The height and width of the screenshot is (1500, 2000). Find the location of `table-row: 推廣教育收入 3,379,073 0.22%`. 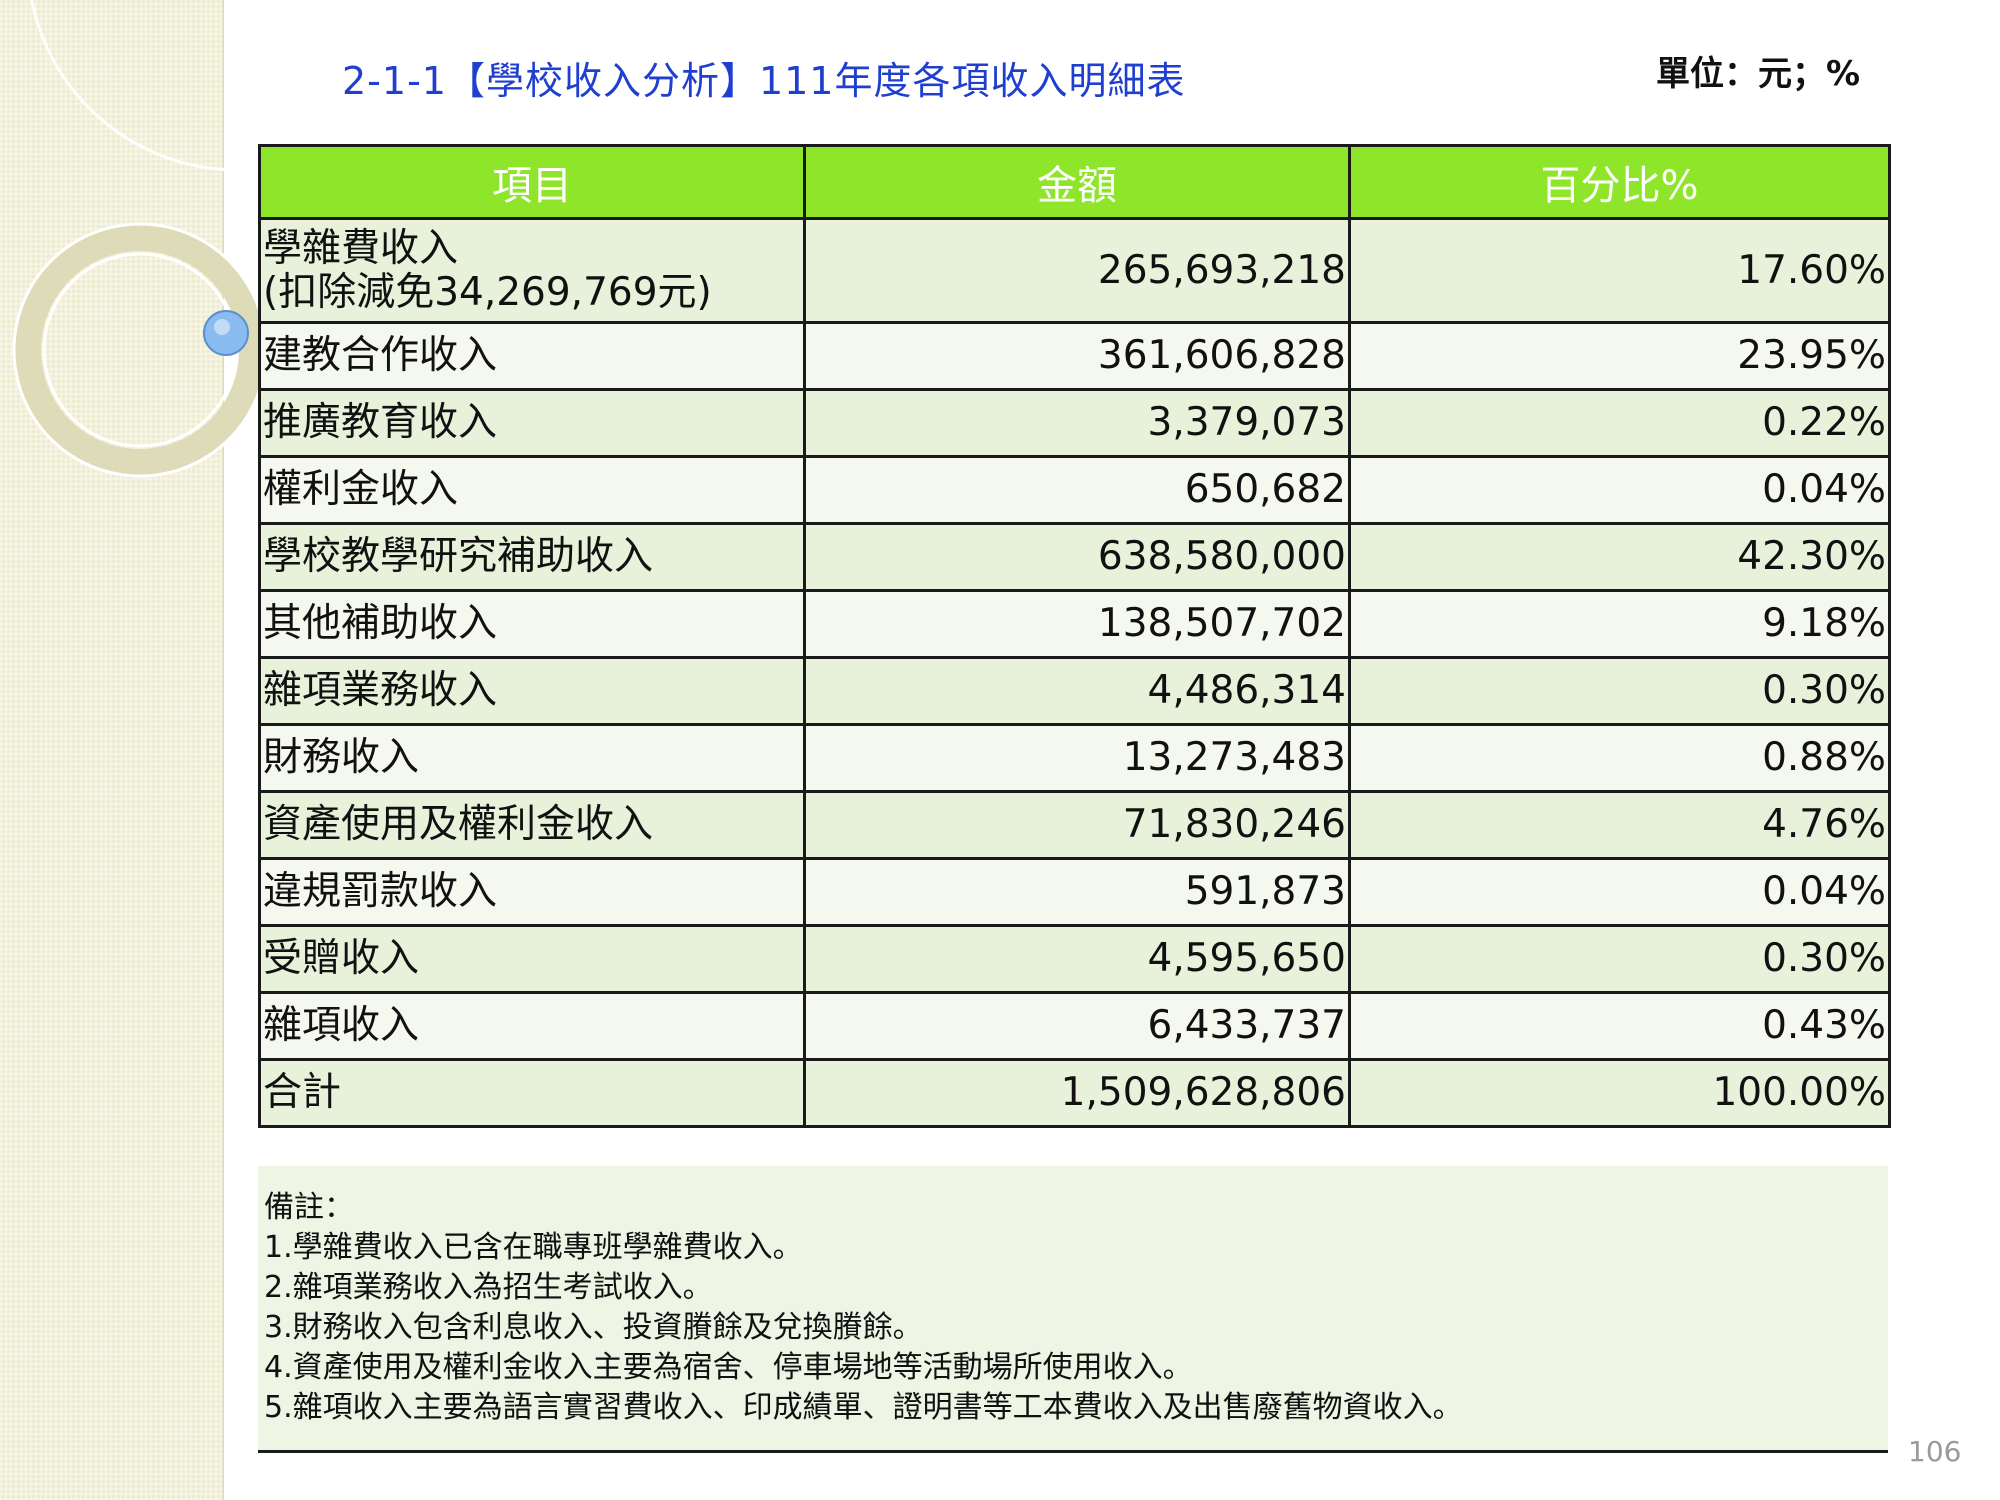

table-row: 推廣教育收入 3,379,073 0.22% is located at coordinates (1074, 423).